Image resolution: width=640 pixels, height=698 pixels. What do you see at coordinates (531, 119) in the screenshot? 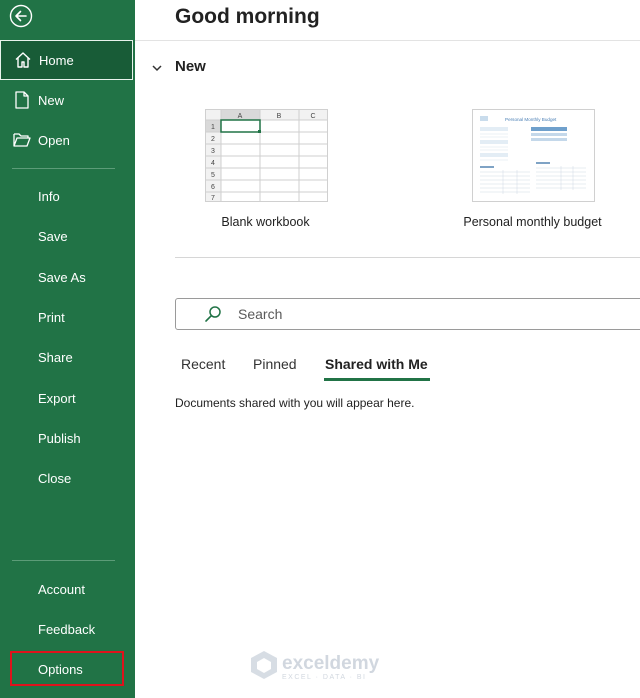
I see `budget-thumb-title: Personal Monthly Budget` at bounding box center [531, 119].